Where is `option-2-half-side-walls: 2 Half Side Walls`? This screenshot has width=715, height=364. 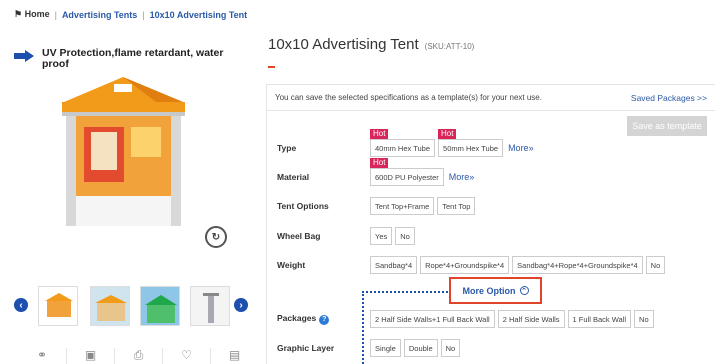 option-2-half-side-walls: 2 Half Side Walls is located at coordinates (531, 319).